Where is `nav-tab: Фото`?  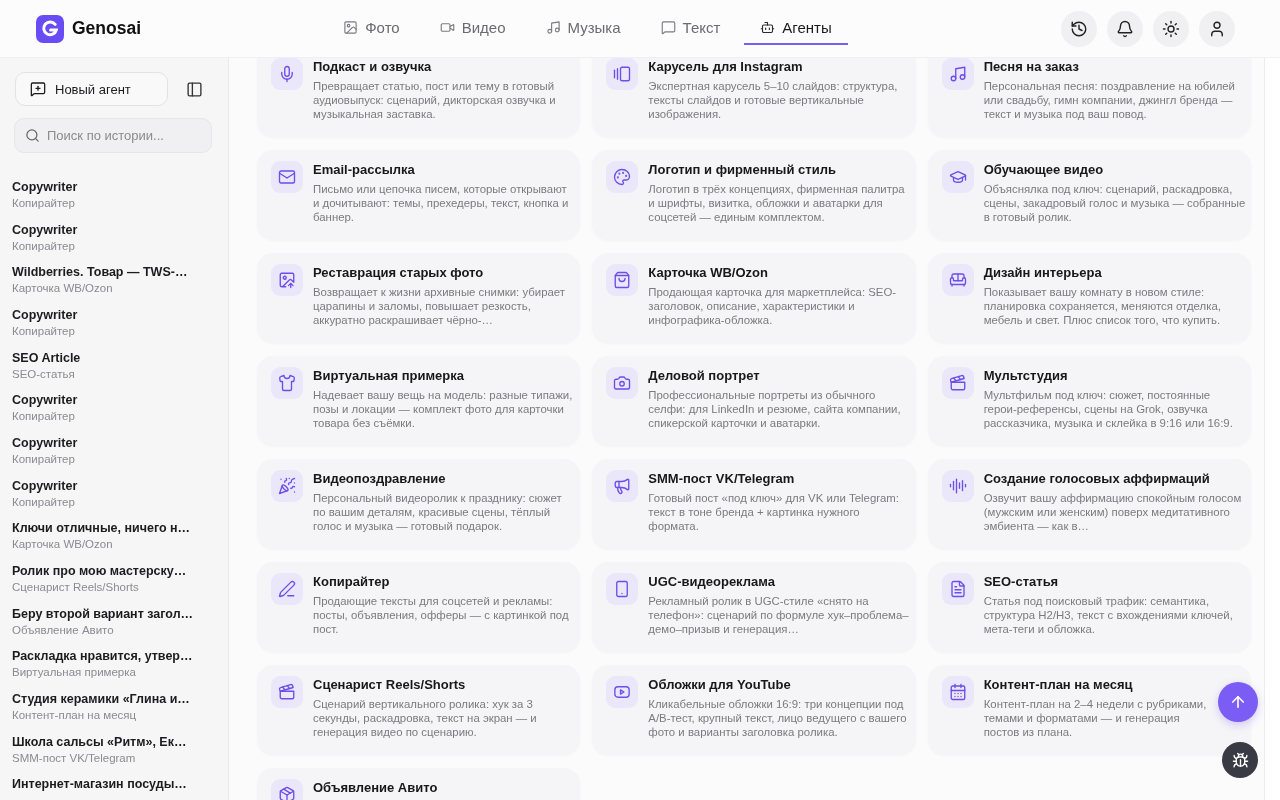
nav-tab: Фото is located at coordinates (371, 32).